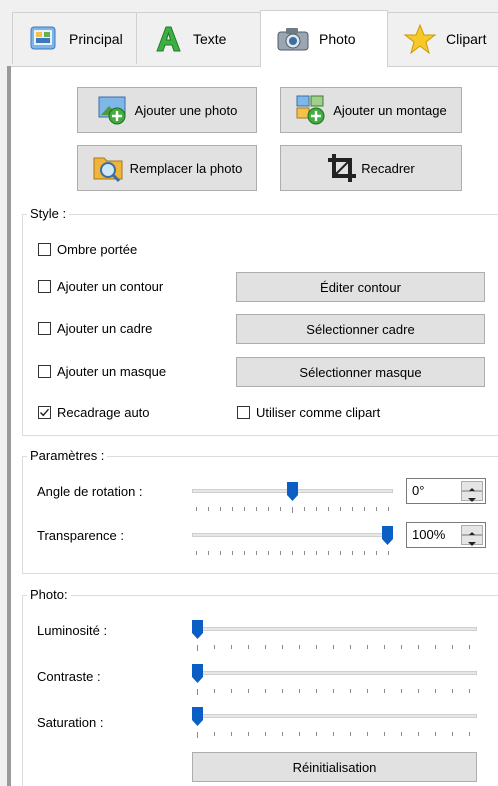 The image size is (498, 786). What do you see at coordinates (472, 496) in the screenshot?
I see `rotation-down-button` at bounding box center [472, 496].